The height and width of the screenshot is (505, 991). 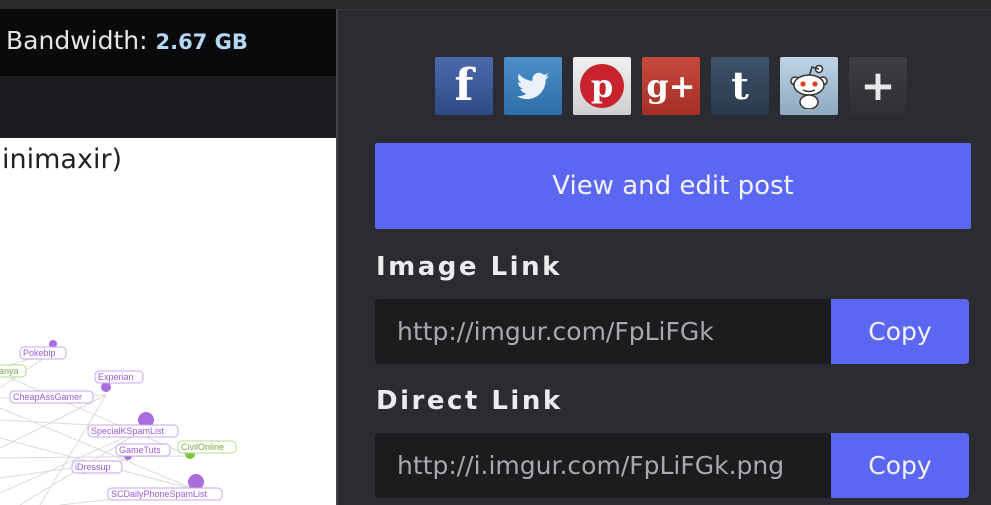 I want to click on toolbar-band, so click(x=168, y=107).